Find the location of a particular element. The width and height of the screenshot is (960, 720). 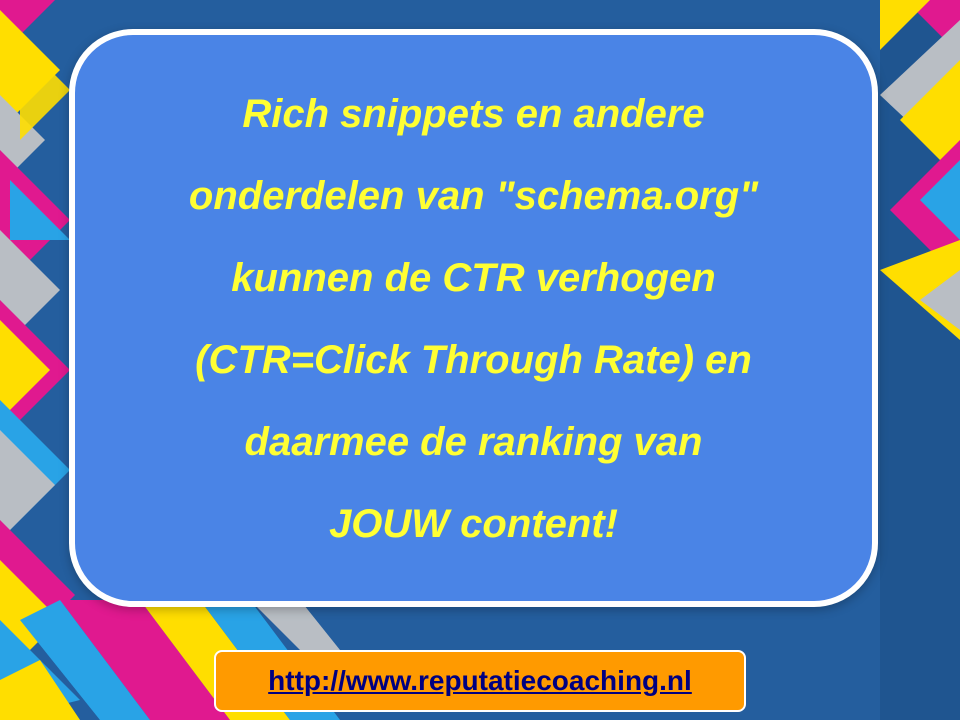

message-line: Rich snippets en andere is located at coordinates (473, 114).